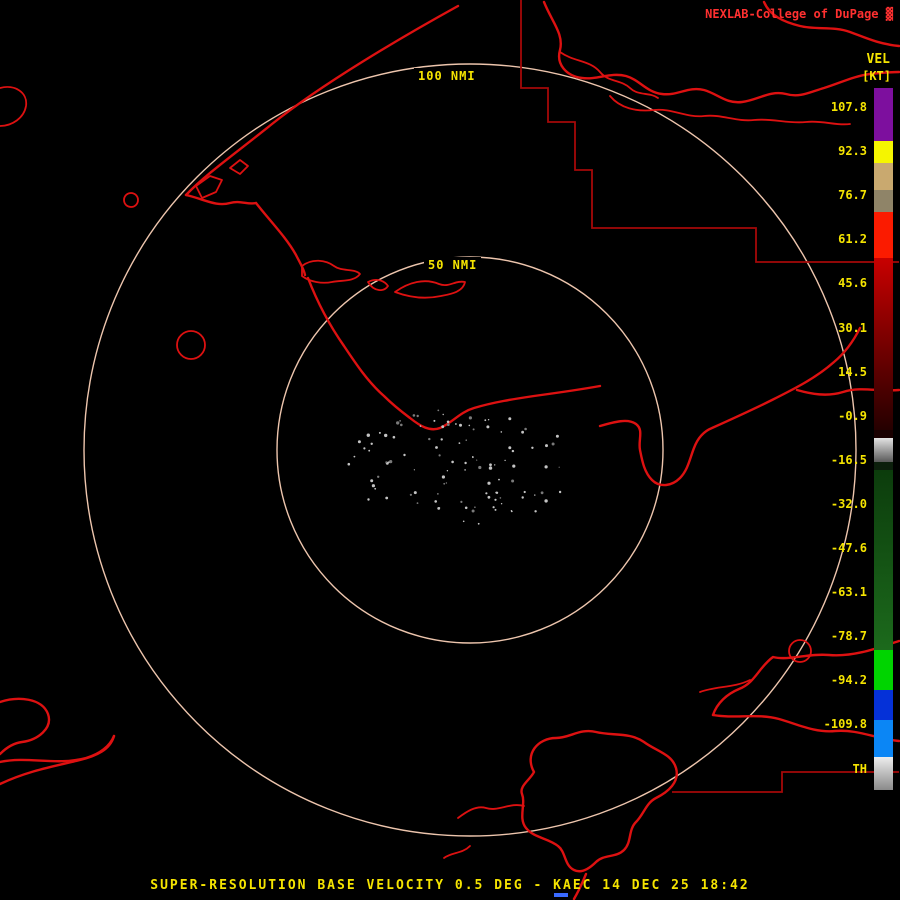  Describe the element at coordinates (883, 439) in the screenshot. I see `colorbar` at that location.